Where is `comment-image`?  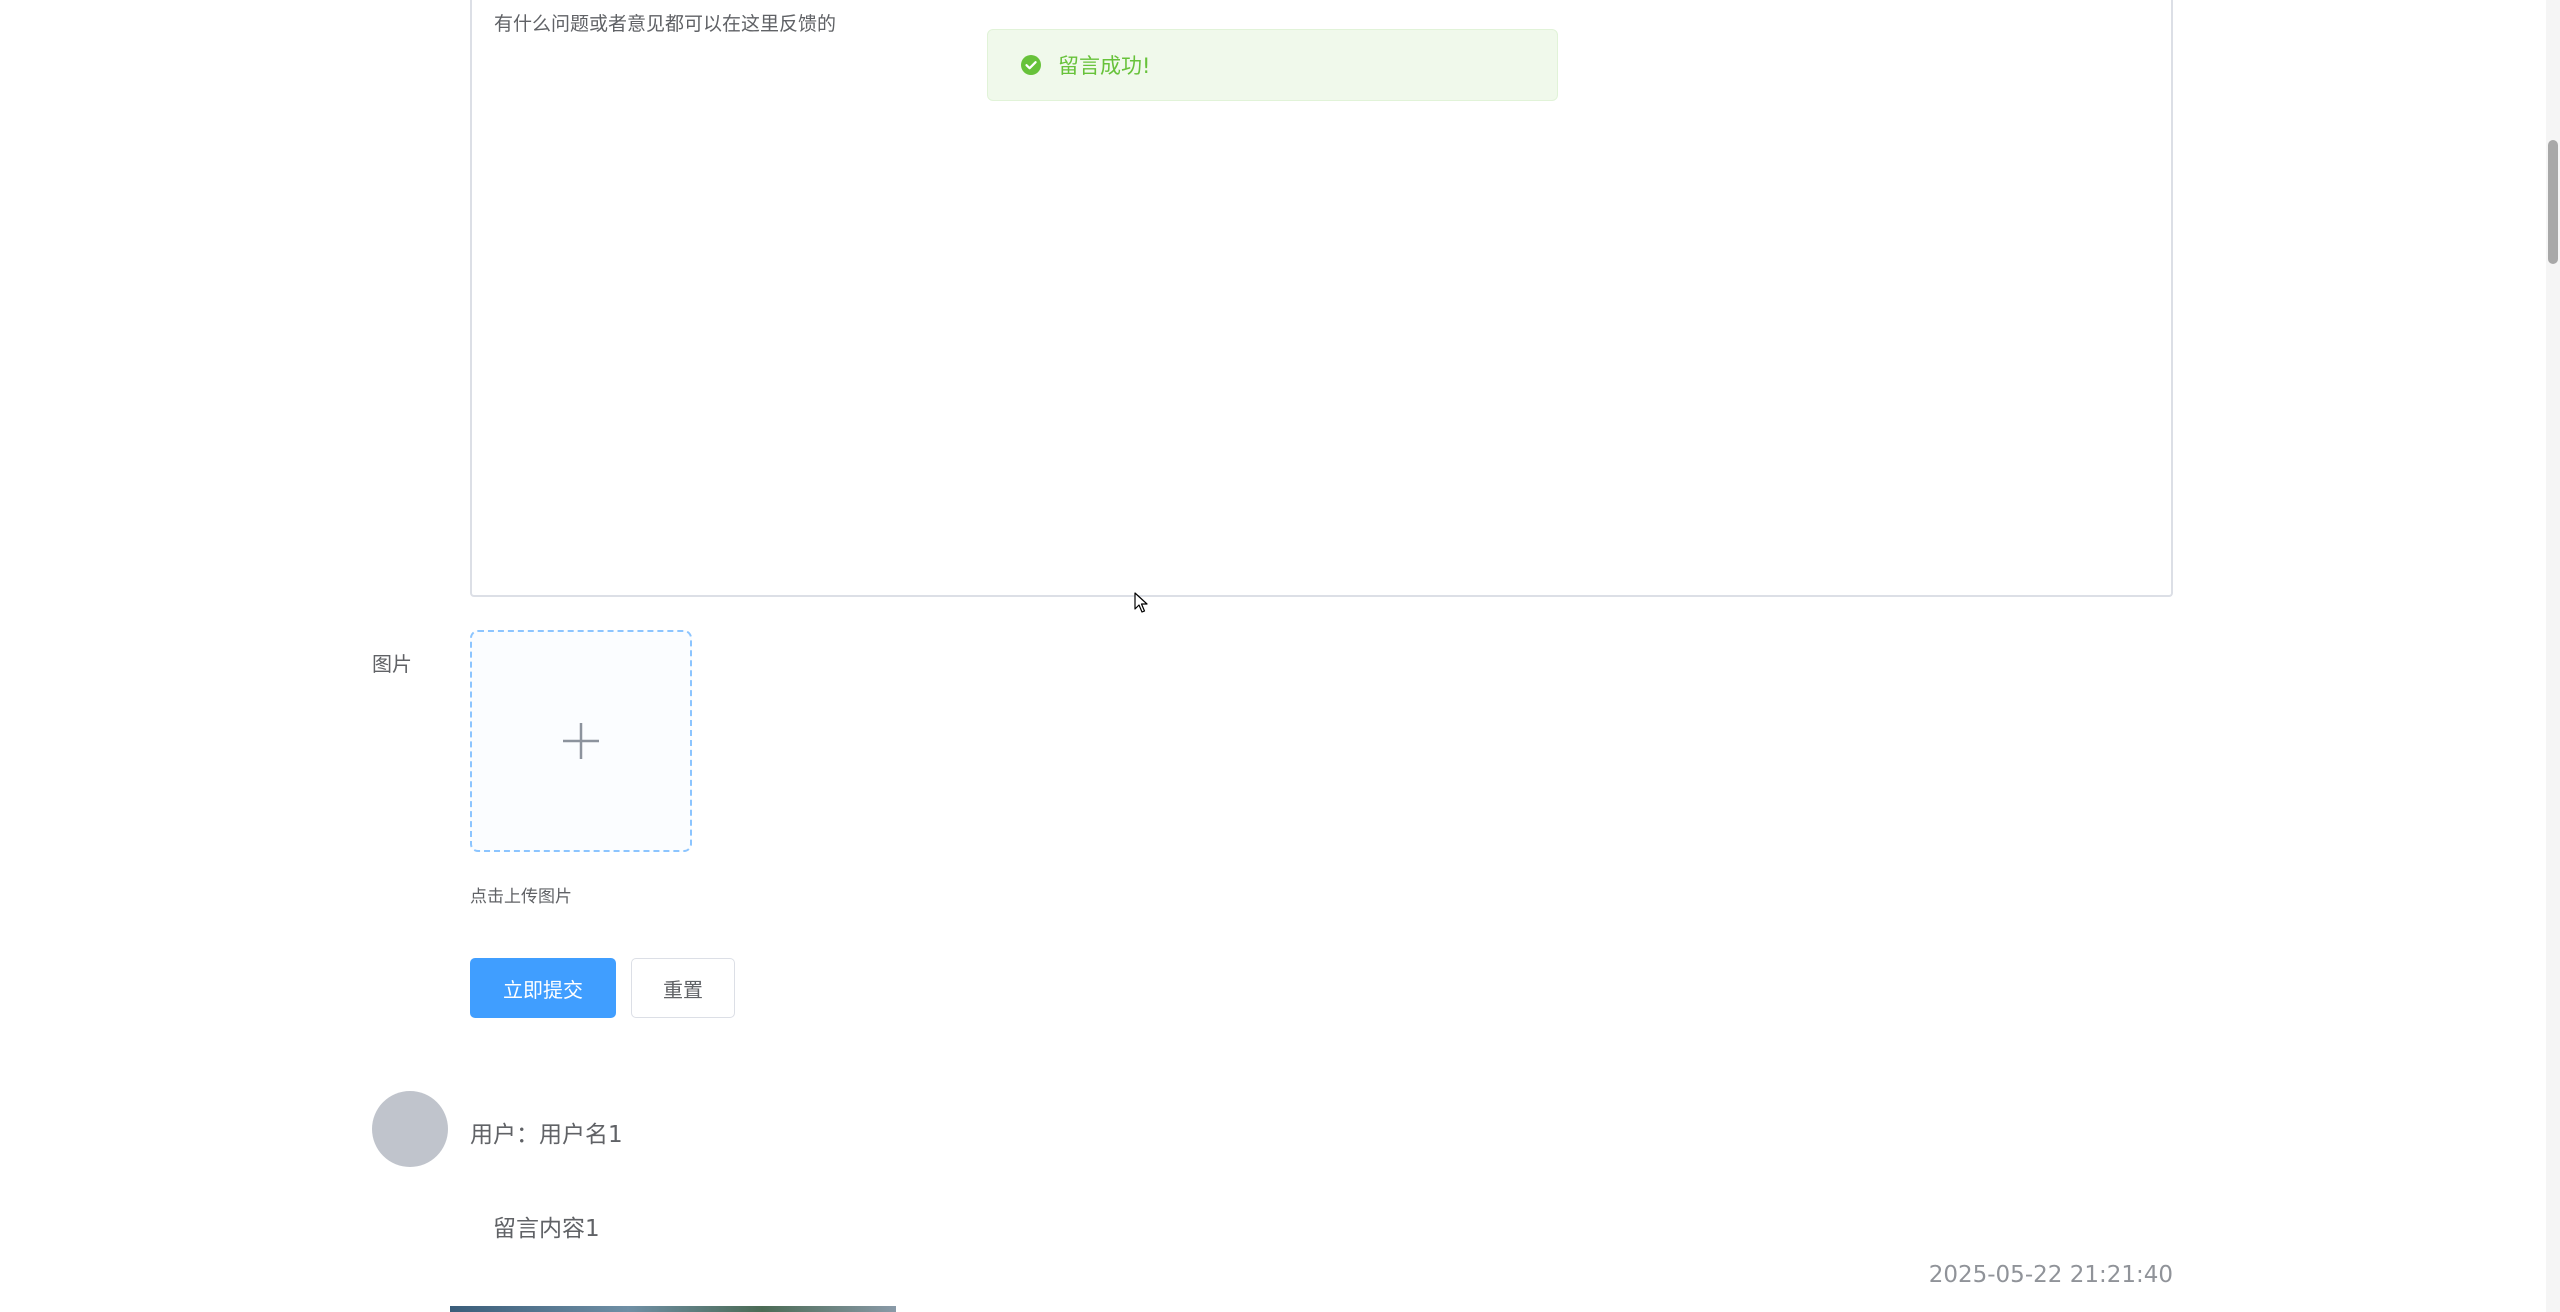 comment-image is located at coordinates (673, 1309).